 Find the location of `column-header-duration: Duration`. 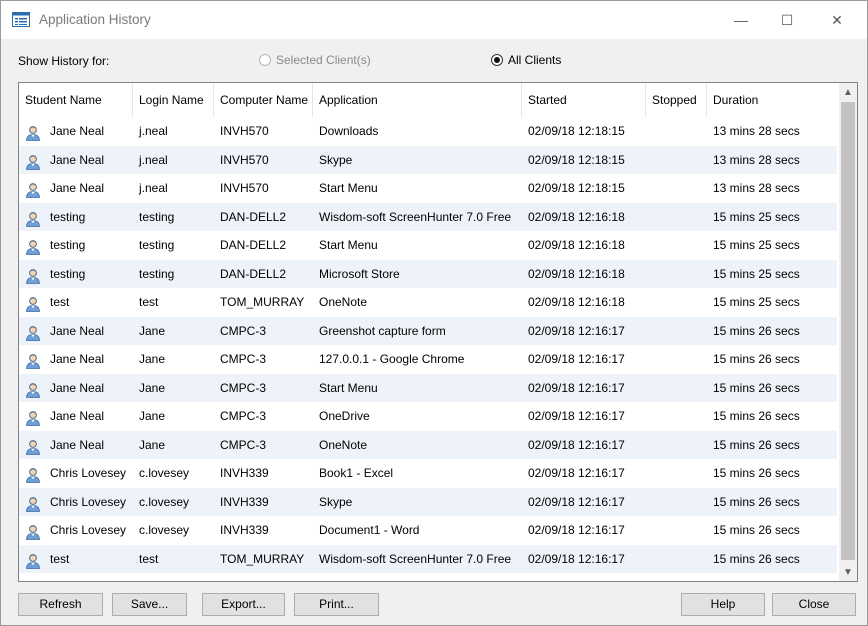

column-header-duration: Duration is located at coordinates (772, 100).